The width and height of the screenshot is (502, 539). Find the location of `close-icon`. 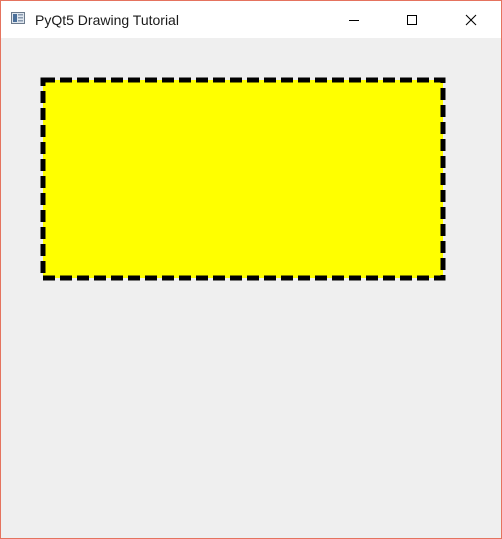

close-icon is located at coordinates (471, 19).